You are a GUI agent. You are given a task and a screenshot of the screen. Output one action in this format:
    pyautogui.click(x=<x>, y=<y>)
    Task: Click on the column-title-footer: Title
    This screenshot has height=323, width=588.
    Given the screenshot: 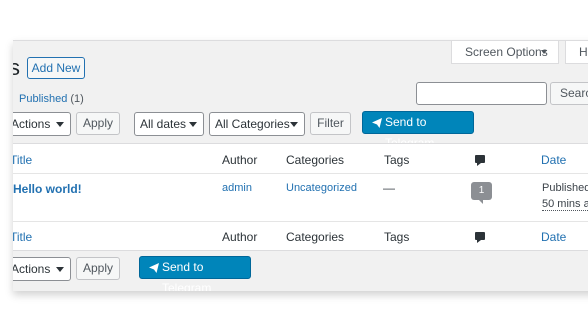 What is the action you would take?
    pyautogui.click(x=22, y=237)
    